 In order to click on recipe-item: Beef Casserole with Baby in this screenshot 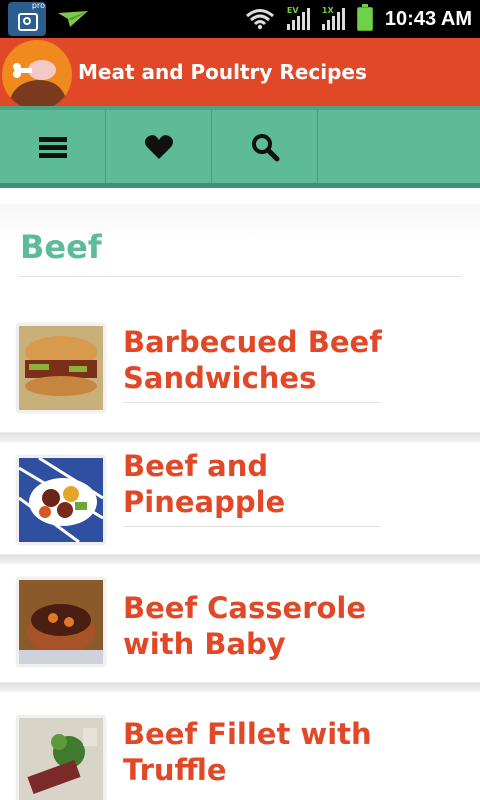, I will do `click(240, 623)`.